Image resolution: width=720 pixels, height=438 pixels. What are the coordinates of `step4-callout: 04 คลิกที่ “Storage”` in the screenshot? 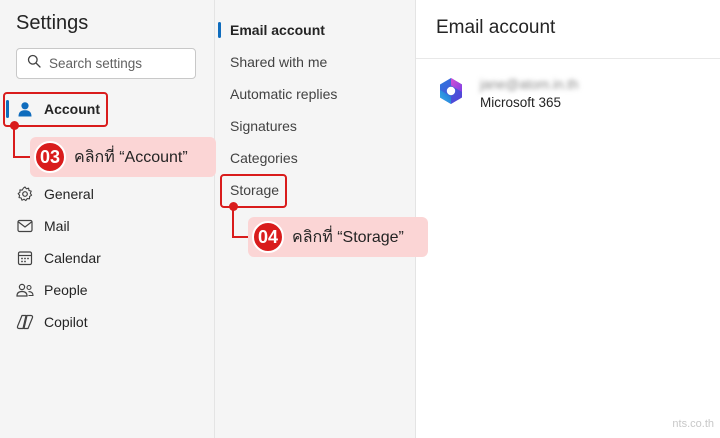 It's located at (338, 237).